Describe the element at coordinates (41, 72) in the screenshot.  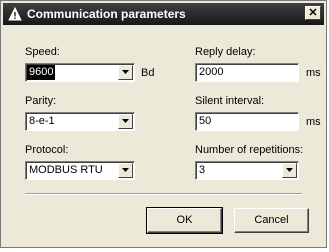
I see `speed-value: 9600` at that location.